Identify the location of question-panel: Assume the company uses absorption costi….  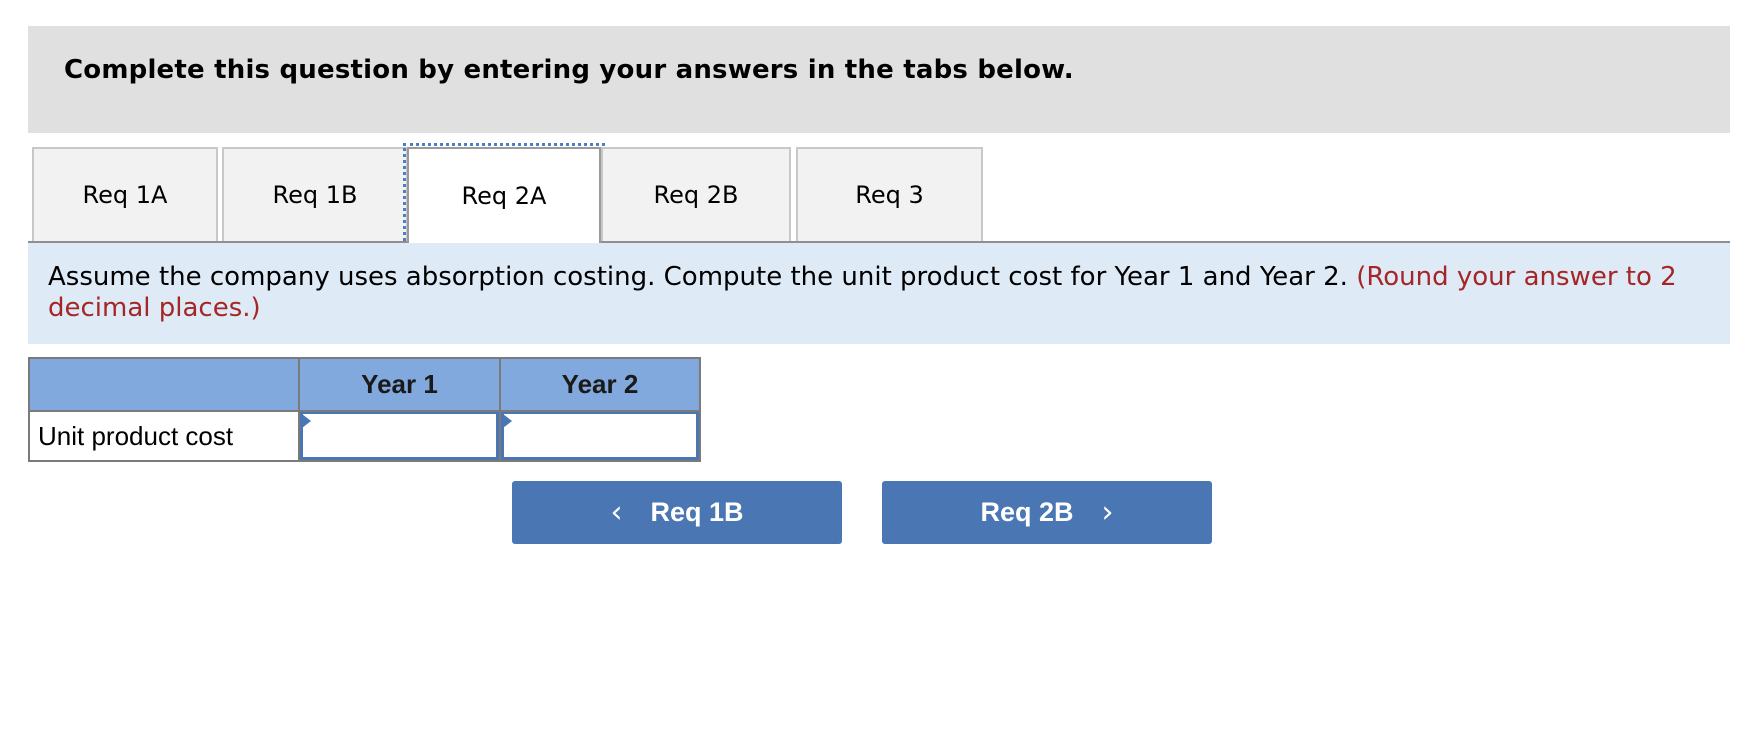
(879, 293).